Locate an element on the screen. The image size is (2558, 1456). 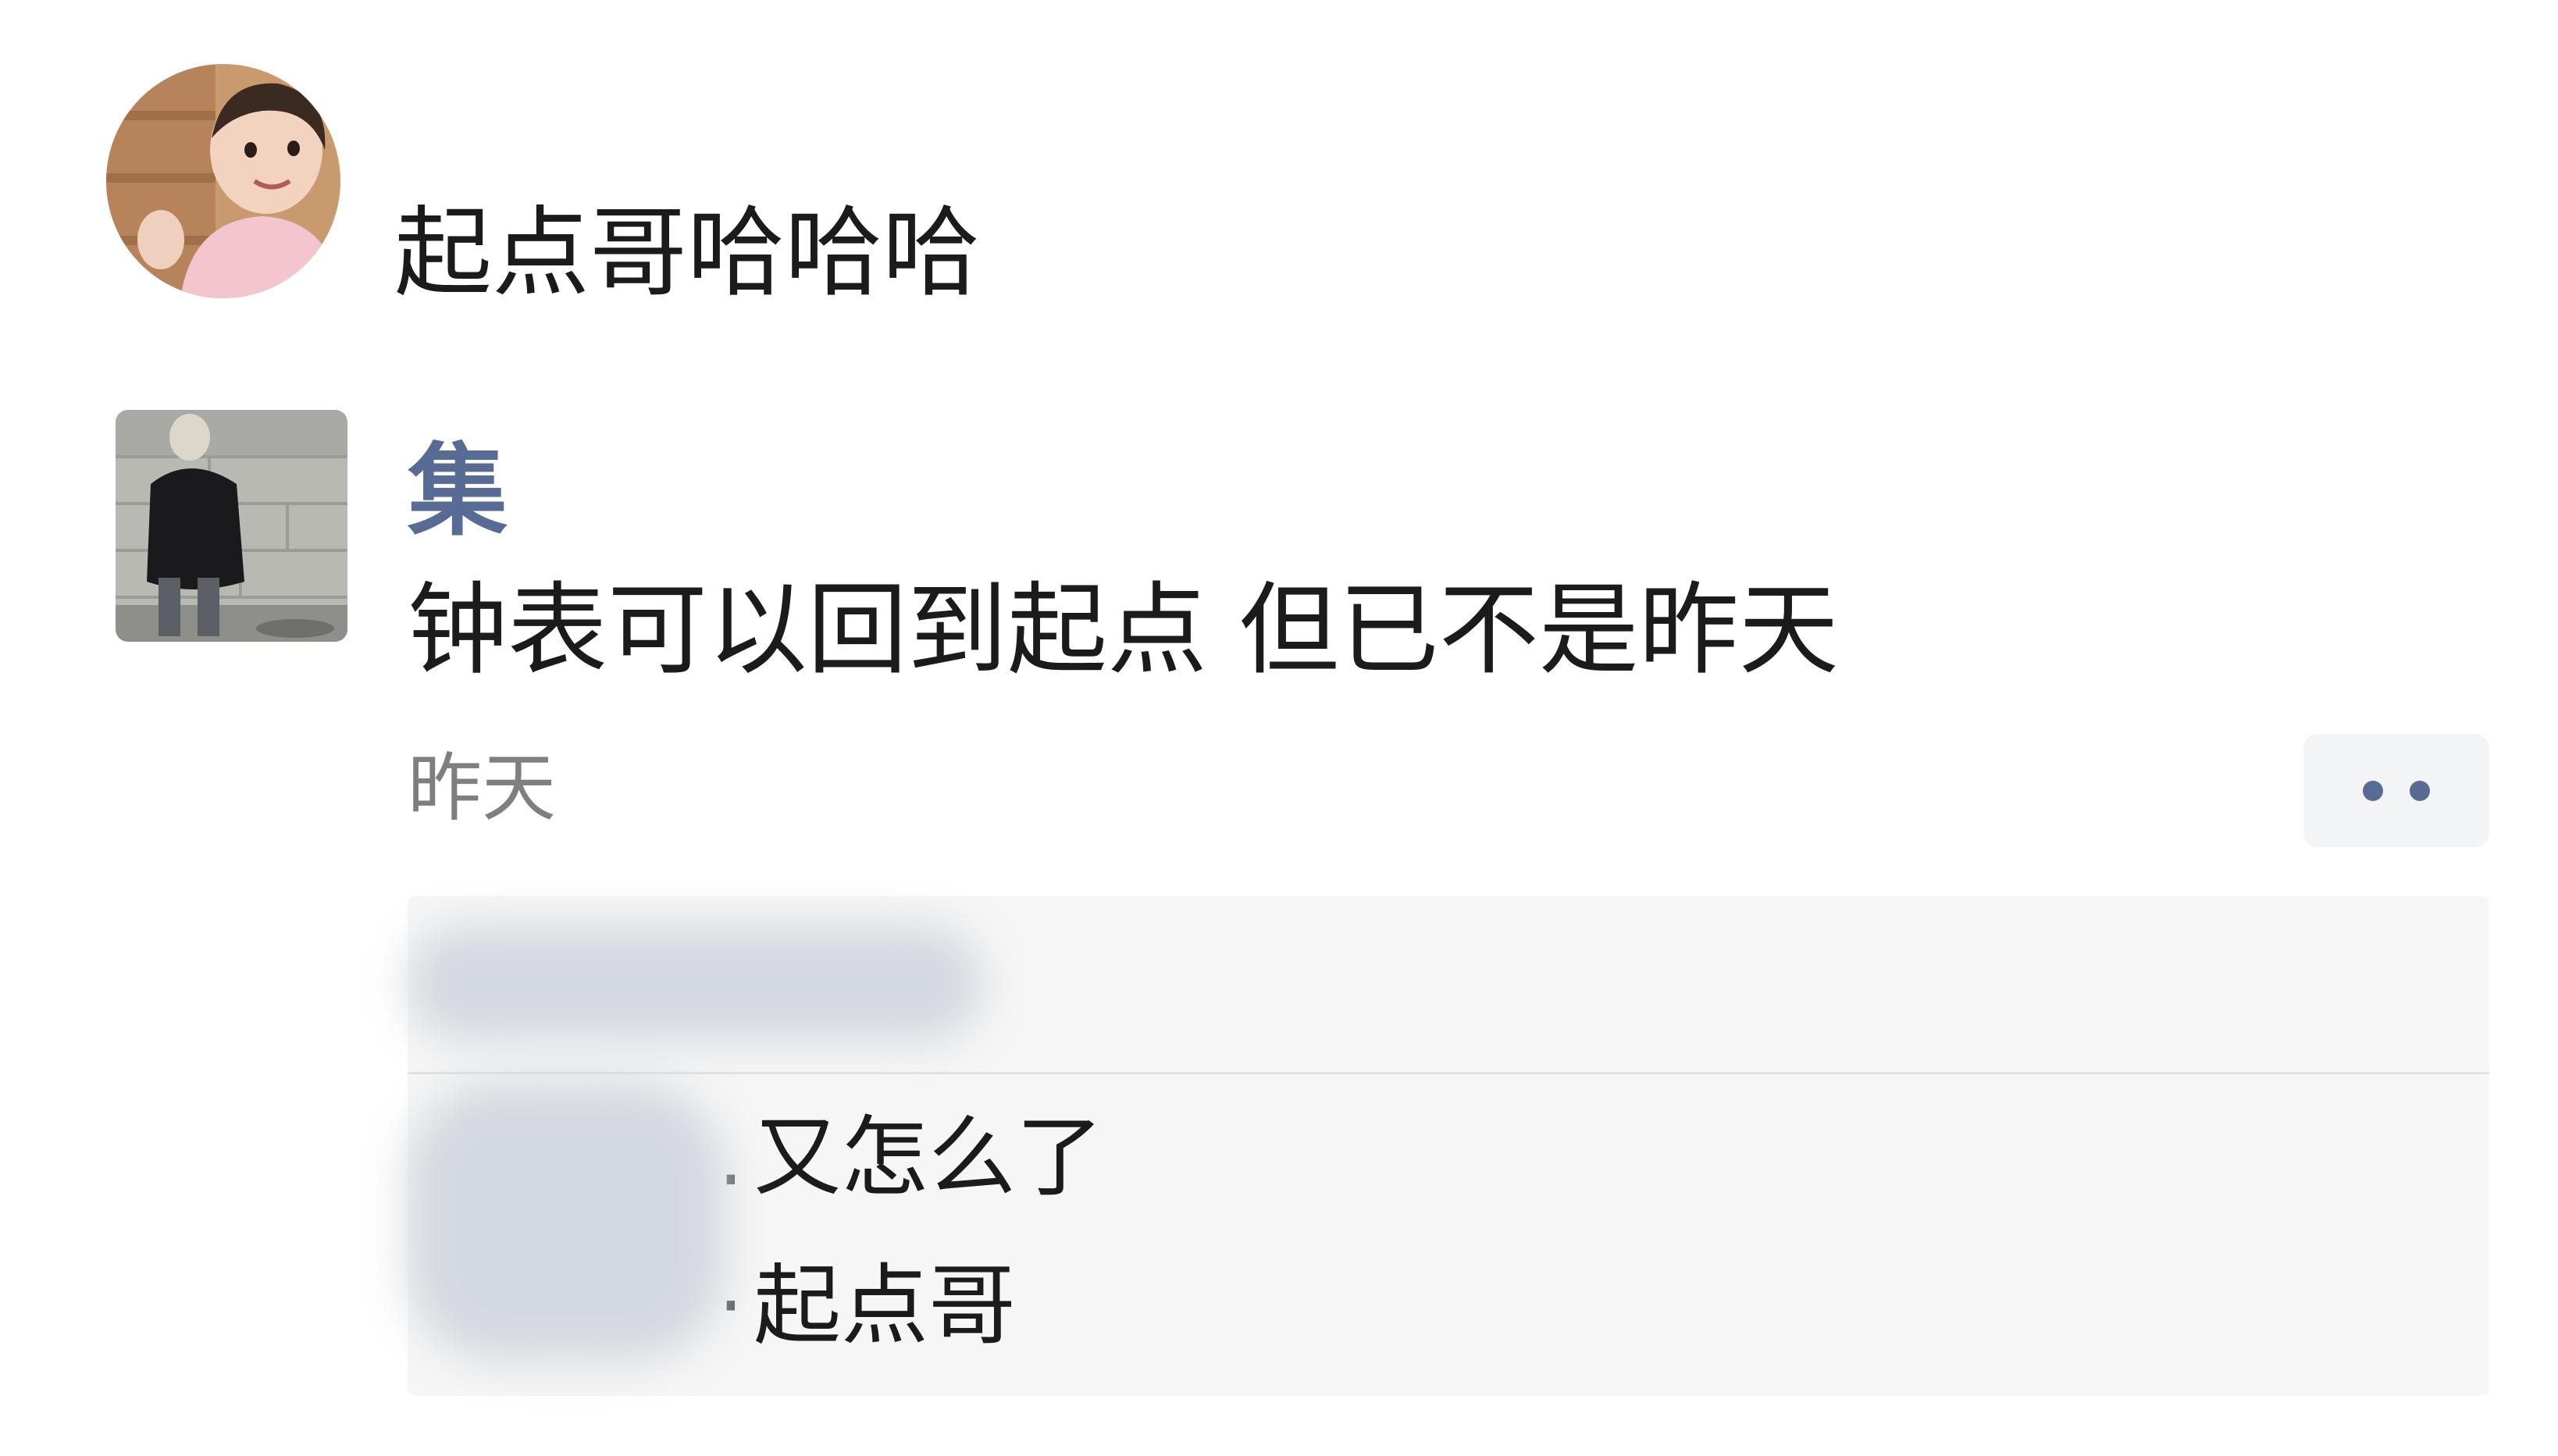
author-photo-image is located at coordinates (231, 526).